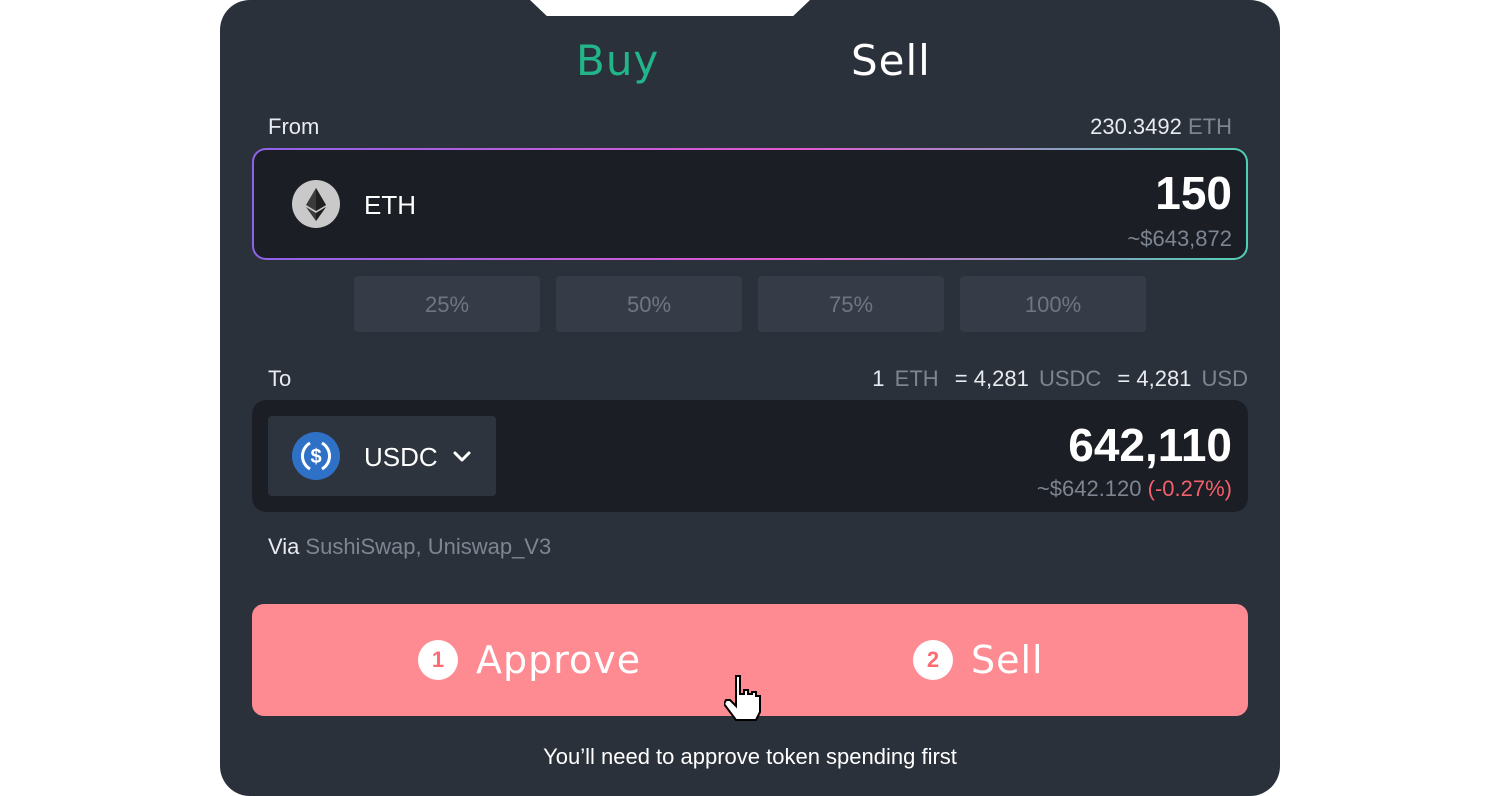 The height and width of the screenshot is (796, 1500). I want to click on tab-buy: Buy, so click(617, 60).